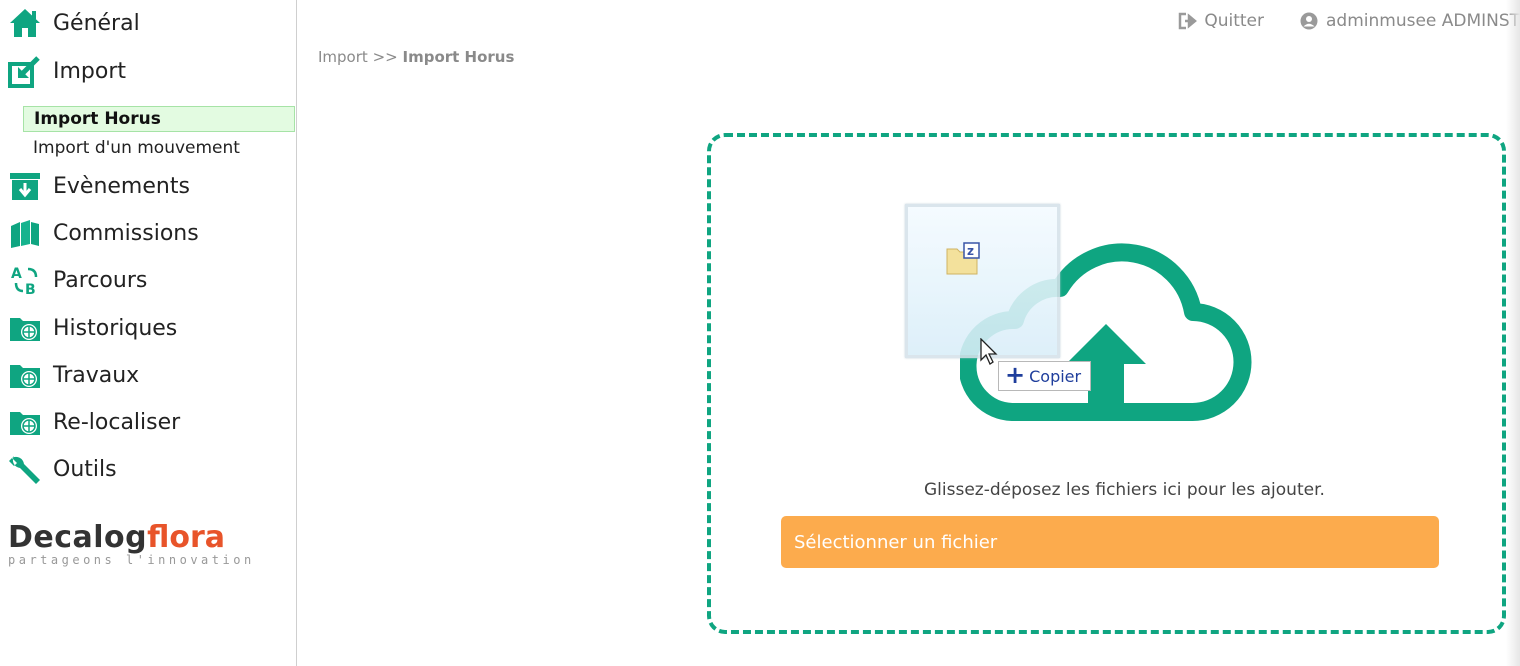  Describe the element at coordinates (148, 469) in the screenshot. I see `sidebar-item-outils: Outils` at that location.